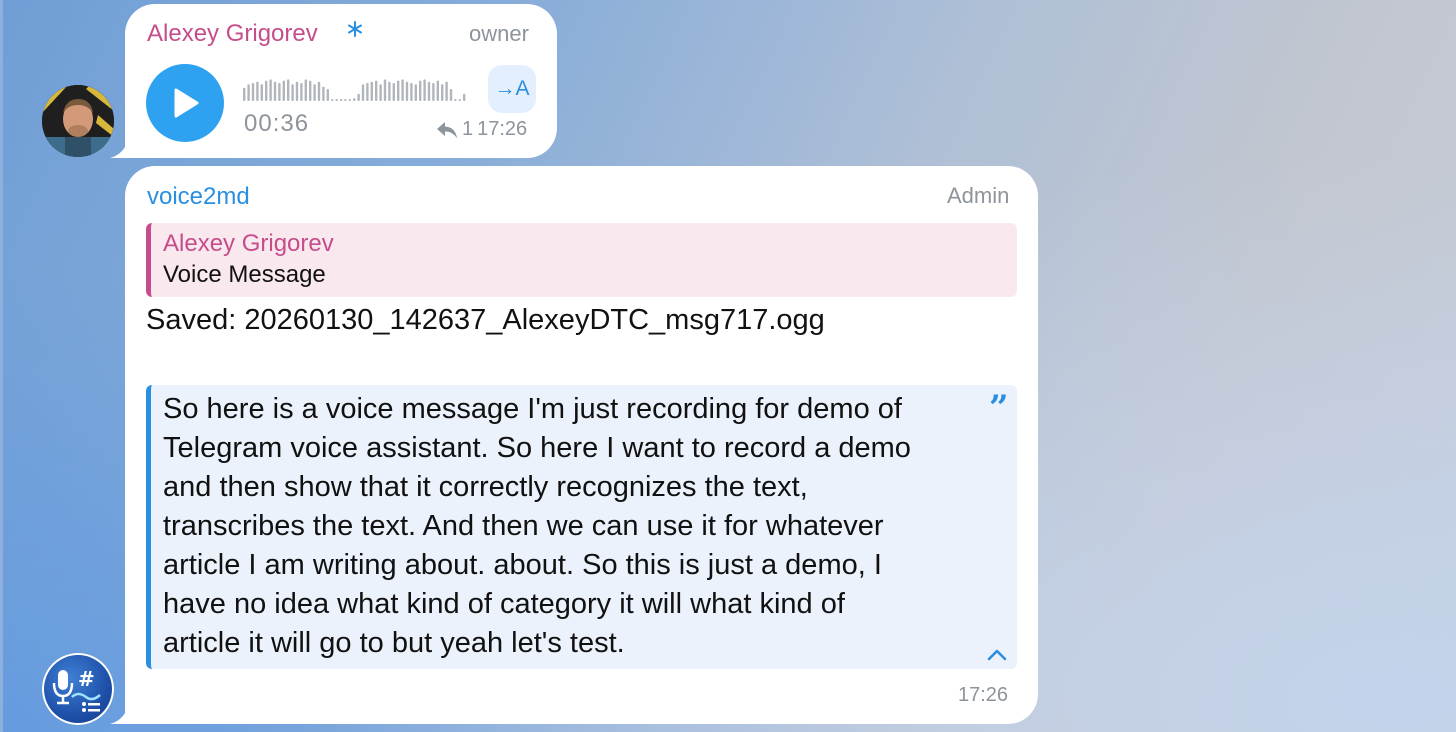  Describe the element at coordinates (467, 129) in the screenshot. I see `reply-count: 1` at that location.